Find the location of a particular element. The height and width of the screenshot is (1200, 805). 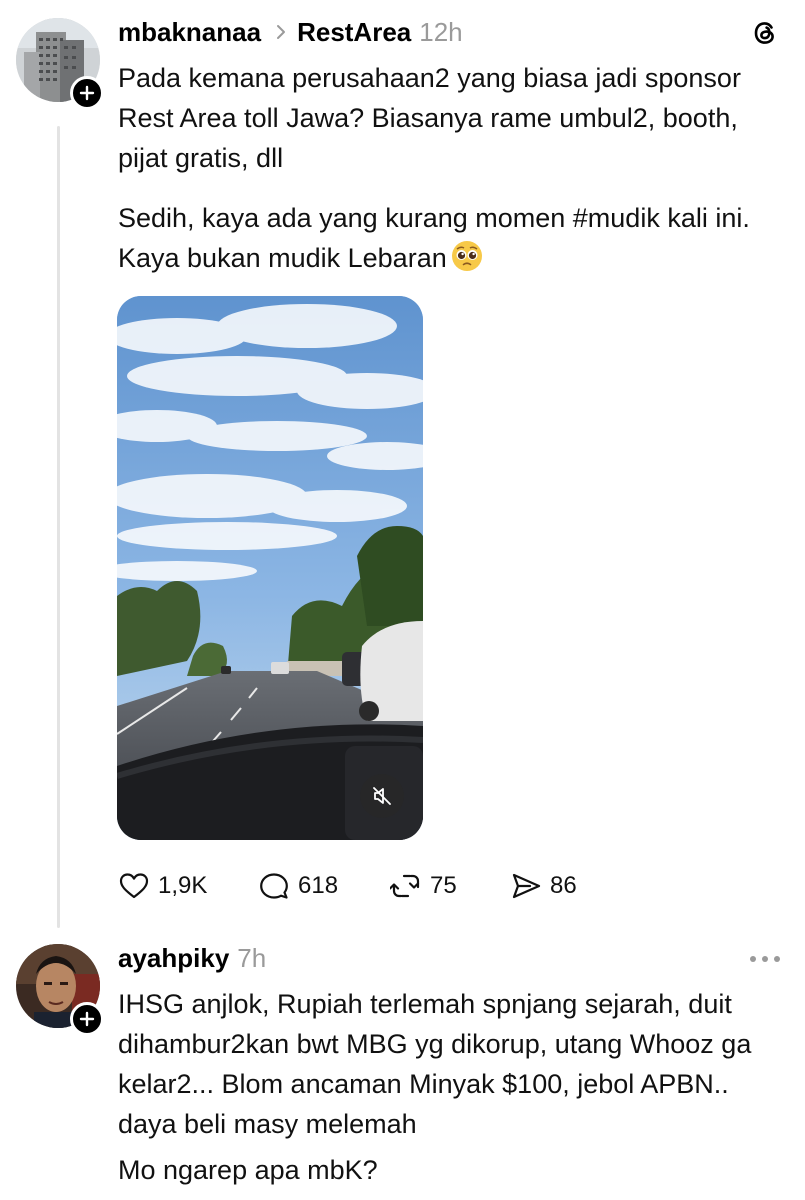

repost-arrows-icon is located at coordinates (406, 886).